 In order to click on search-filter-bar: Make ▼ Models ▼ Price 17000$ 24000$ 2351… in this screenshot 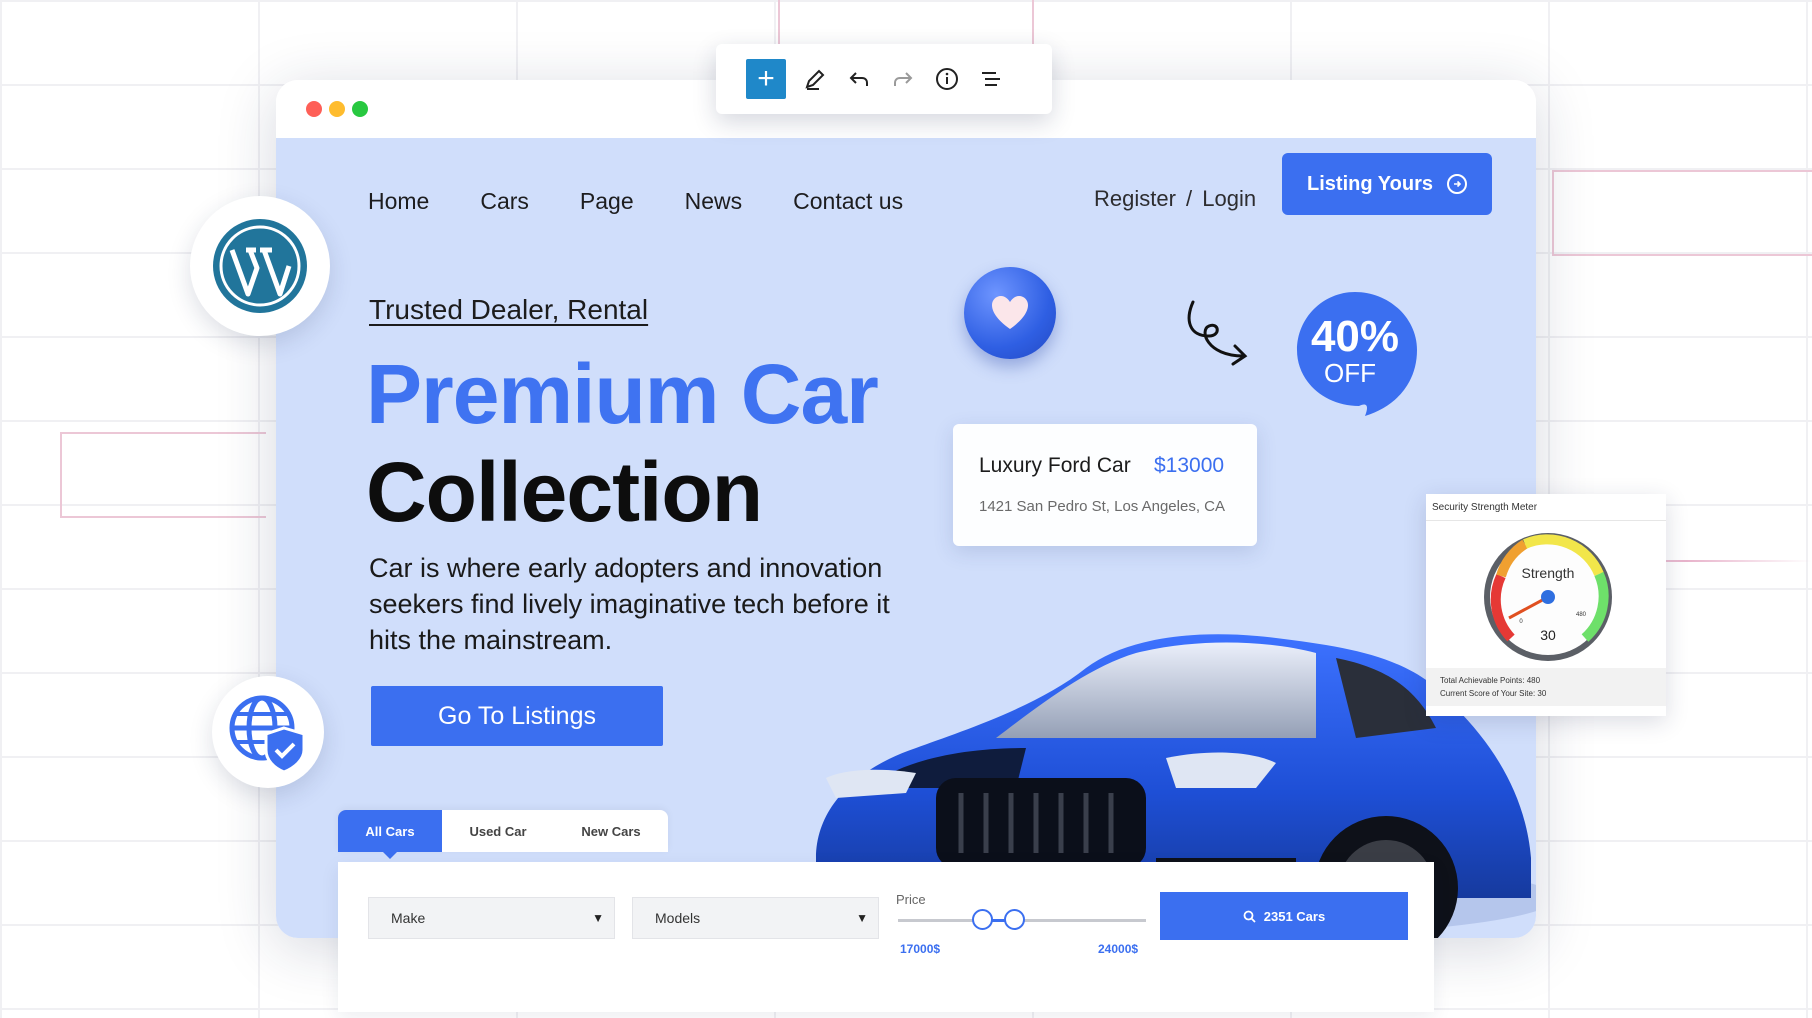, I will do `click(886, 937)`.